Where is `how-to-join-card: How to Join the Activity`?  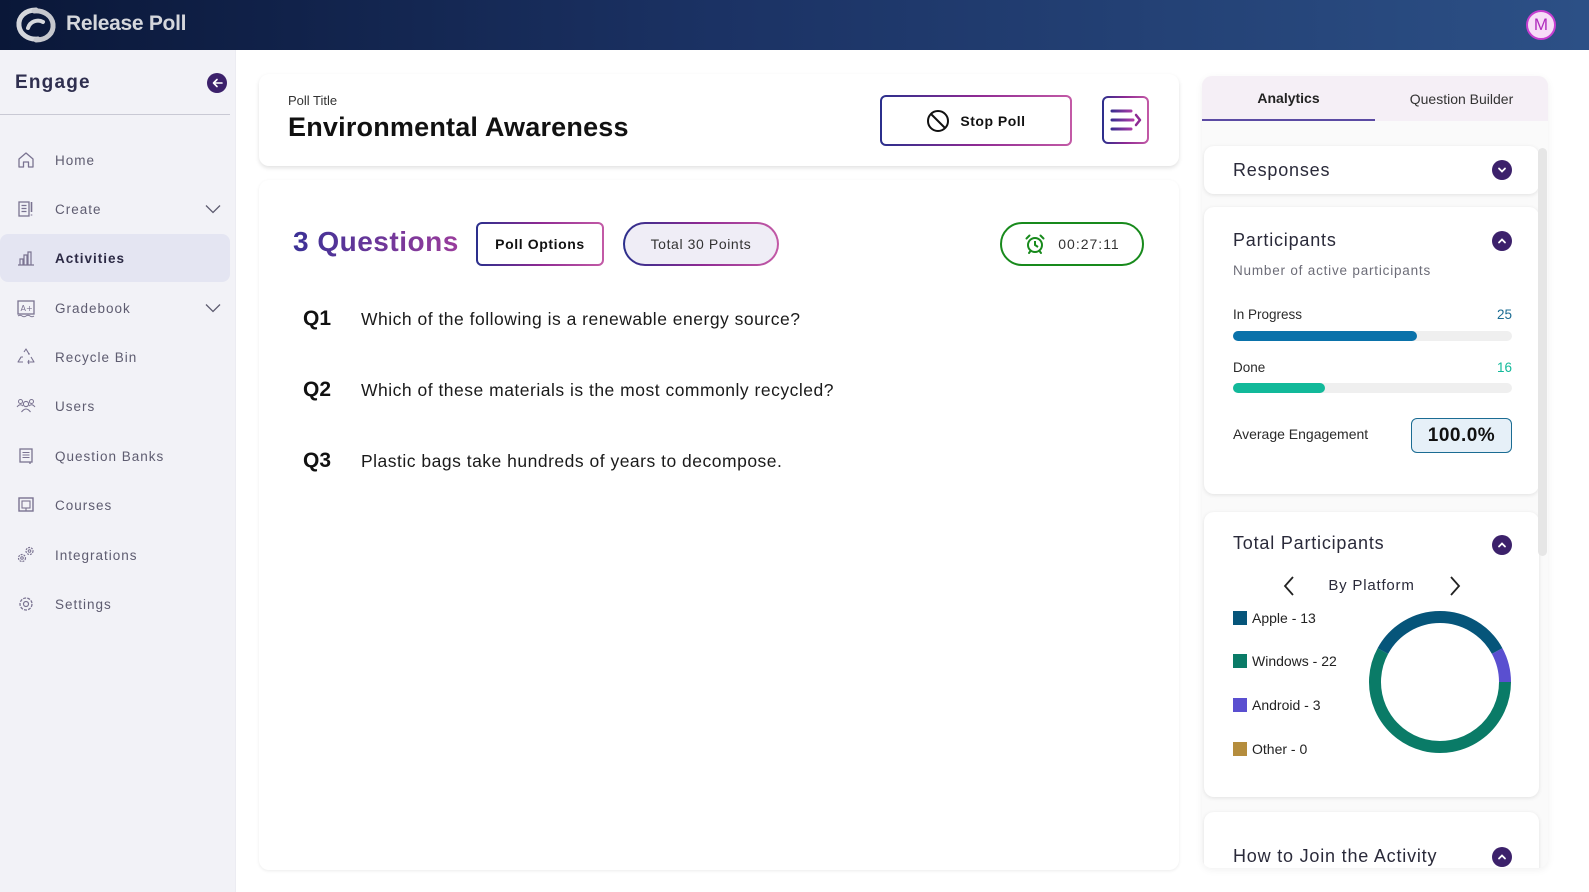 how-to-join-card: How to Join the Activity is located at coordinates (1371, 840).